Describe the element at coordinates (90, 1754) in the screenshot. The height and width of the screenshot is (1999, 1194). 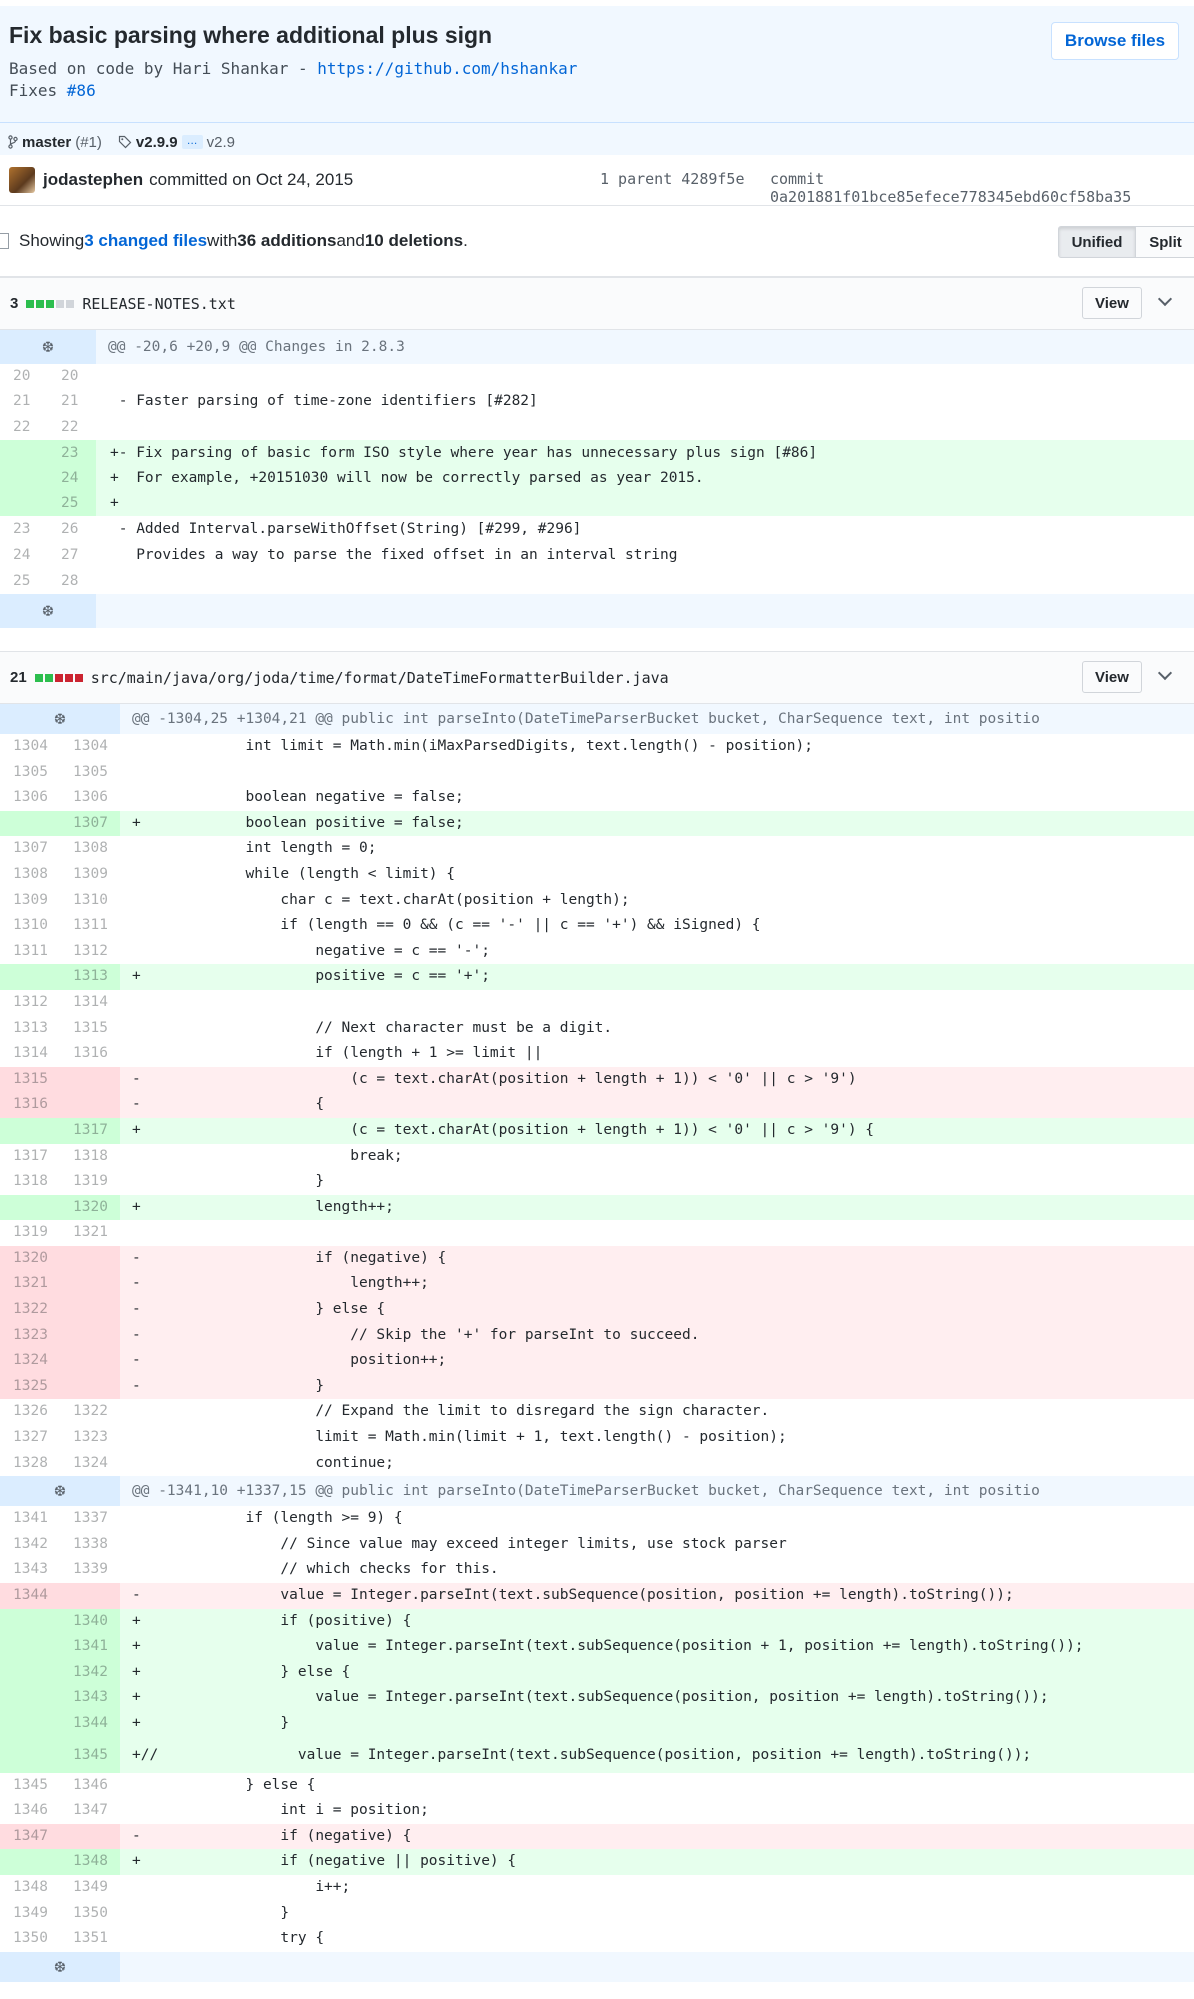
I see `new-line-number: 1345` at that location.